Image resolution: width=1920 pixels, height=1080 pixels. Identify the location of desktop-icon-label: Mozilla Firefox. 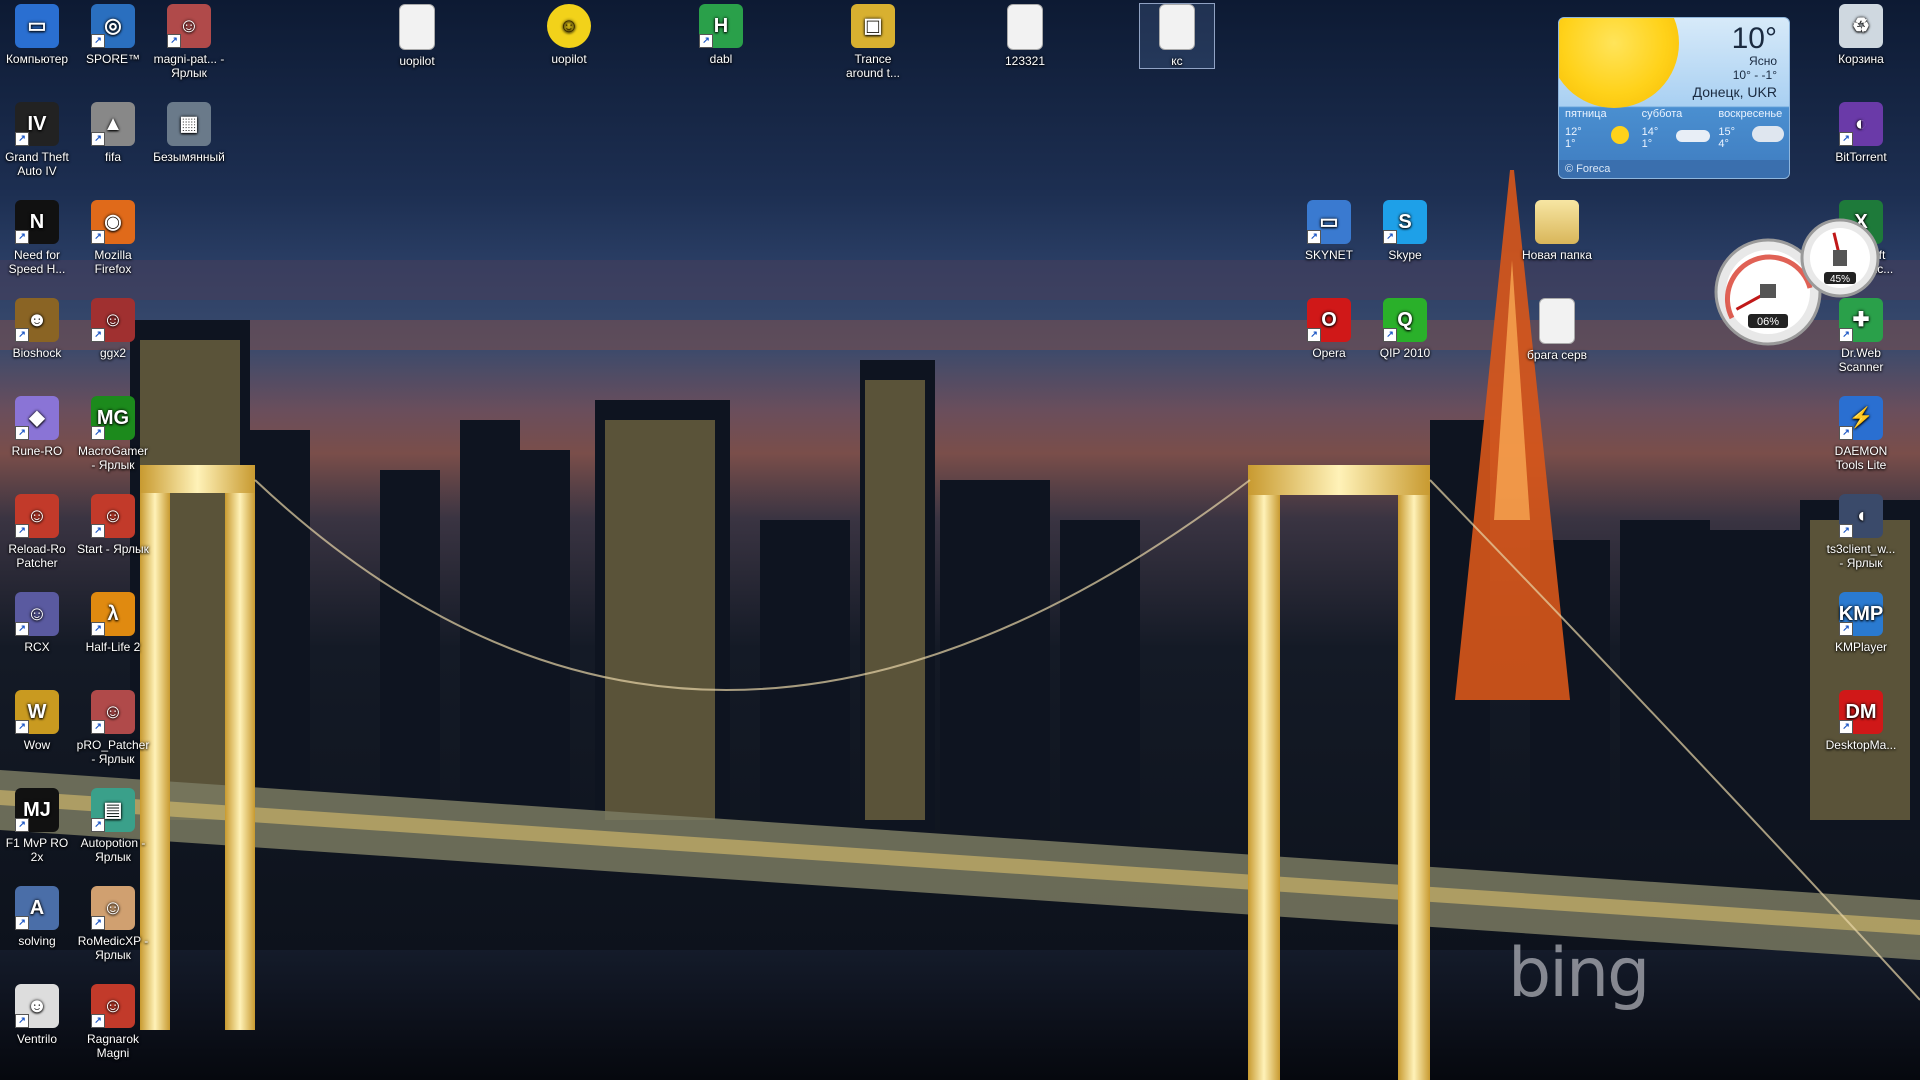
(113, 262).